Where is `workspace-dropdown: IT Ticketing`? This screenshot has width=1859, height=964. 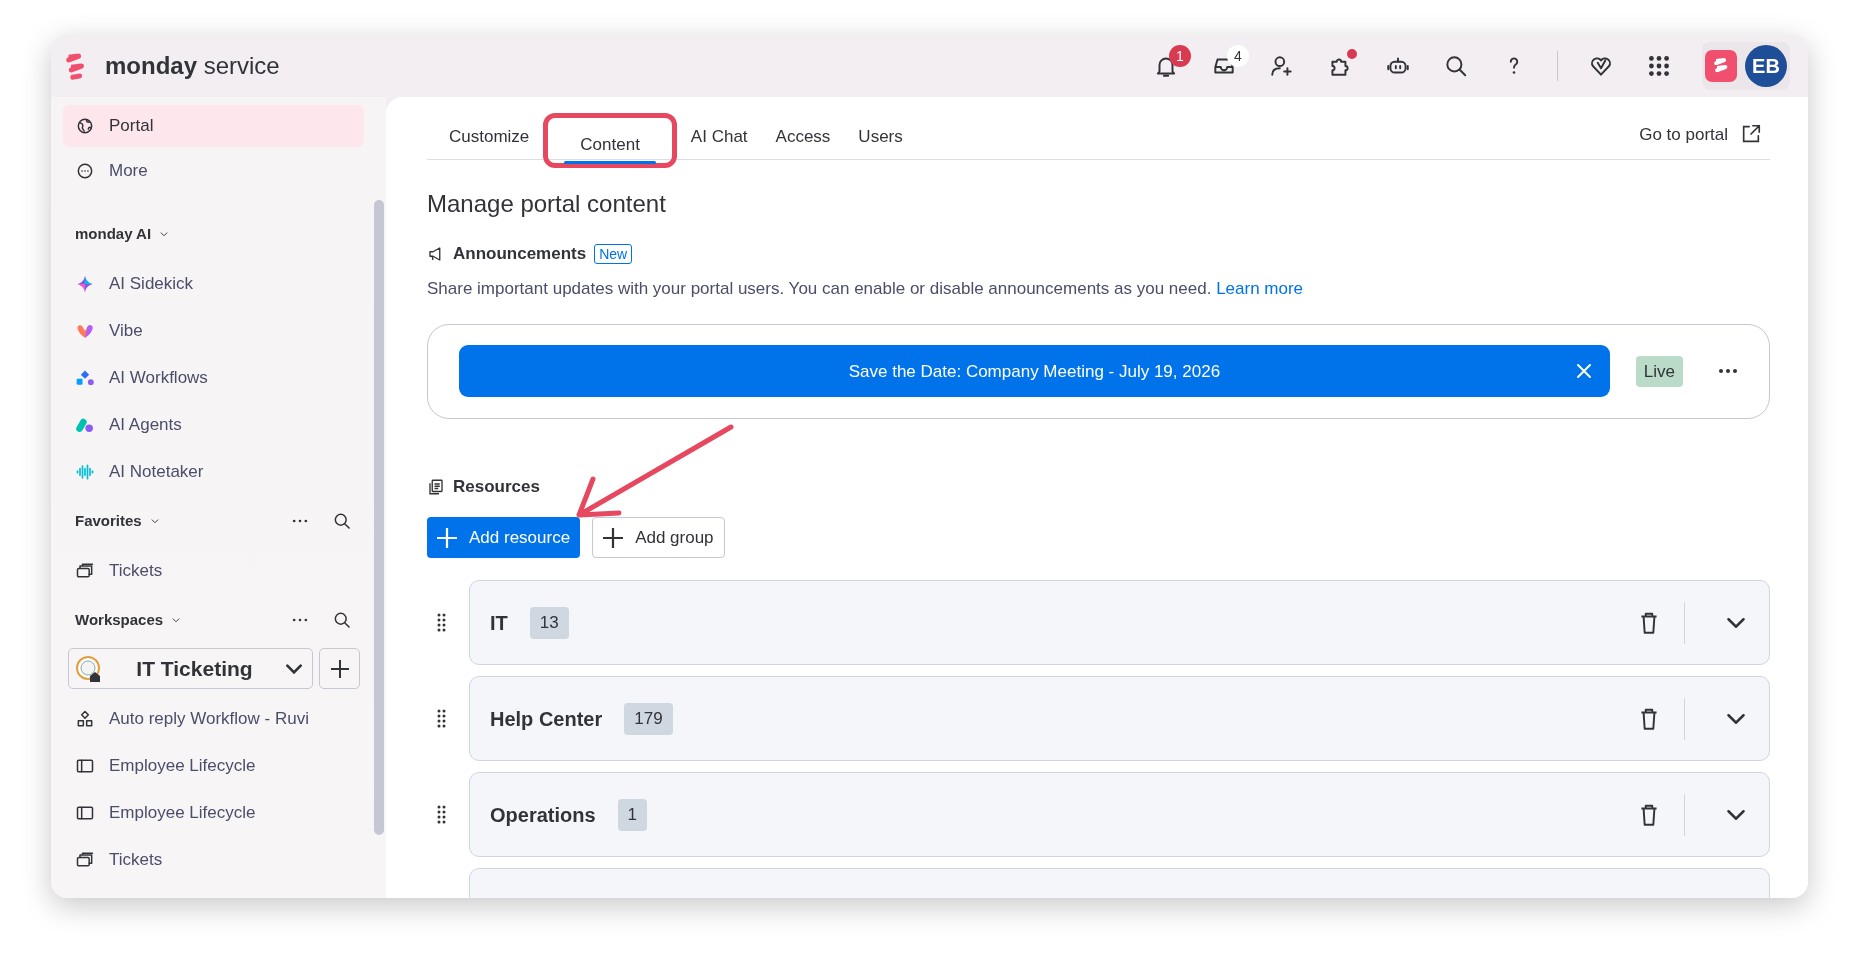
workspace-dropdown: IT Ticketing is located at coordinates (190, 668).